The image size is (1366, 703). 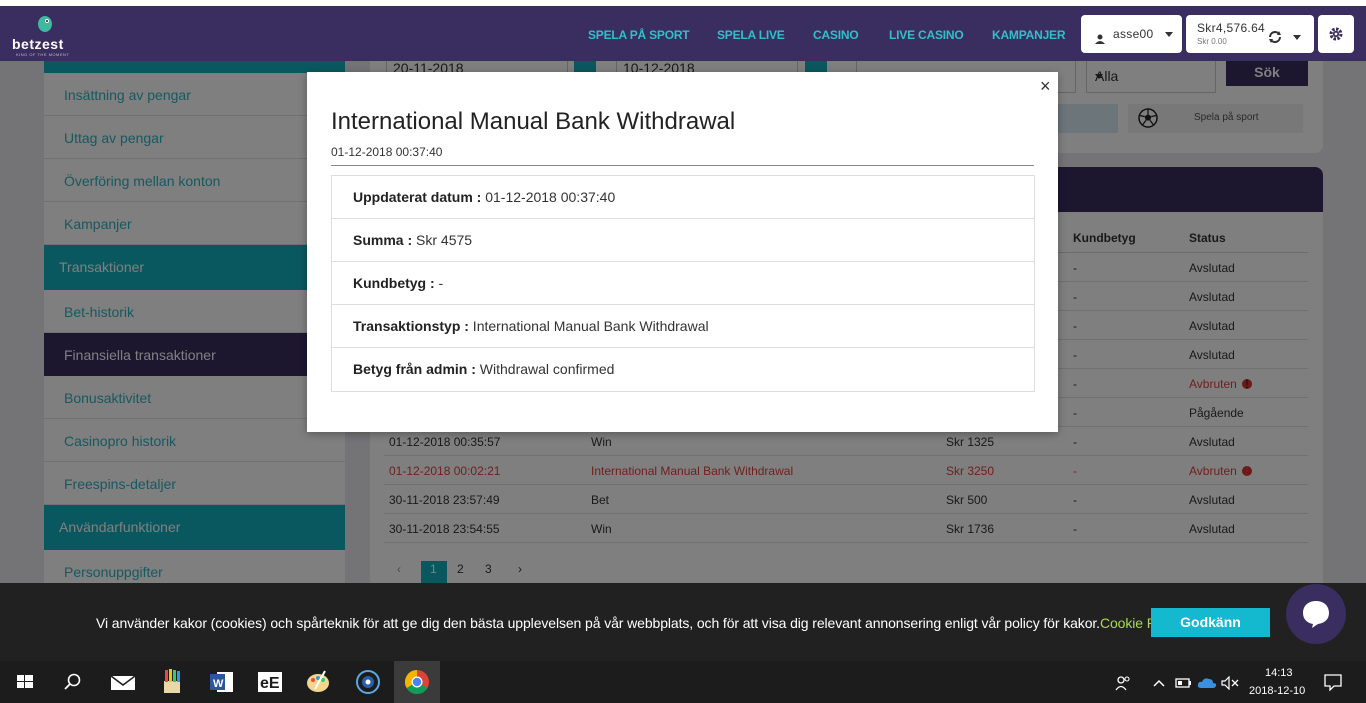 What do you see at coordinates (1029, 35) in the screenshot?
I see `nav-kampanjer: KAMPANJER` at bounding box center [1029, 35].